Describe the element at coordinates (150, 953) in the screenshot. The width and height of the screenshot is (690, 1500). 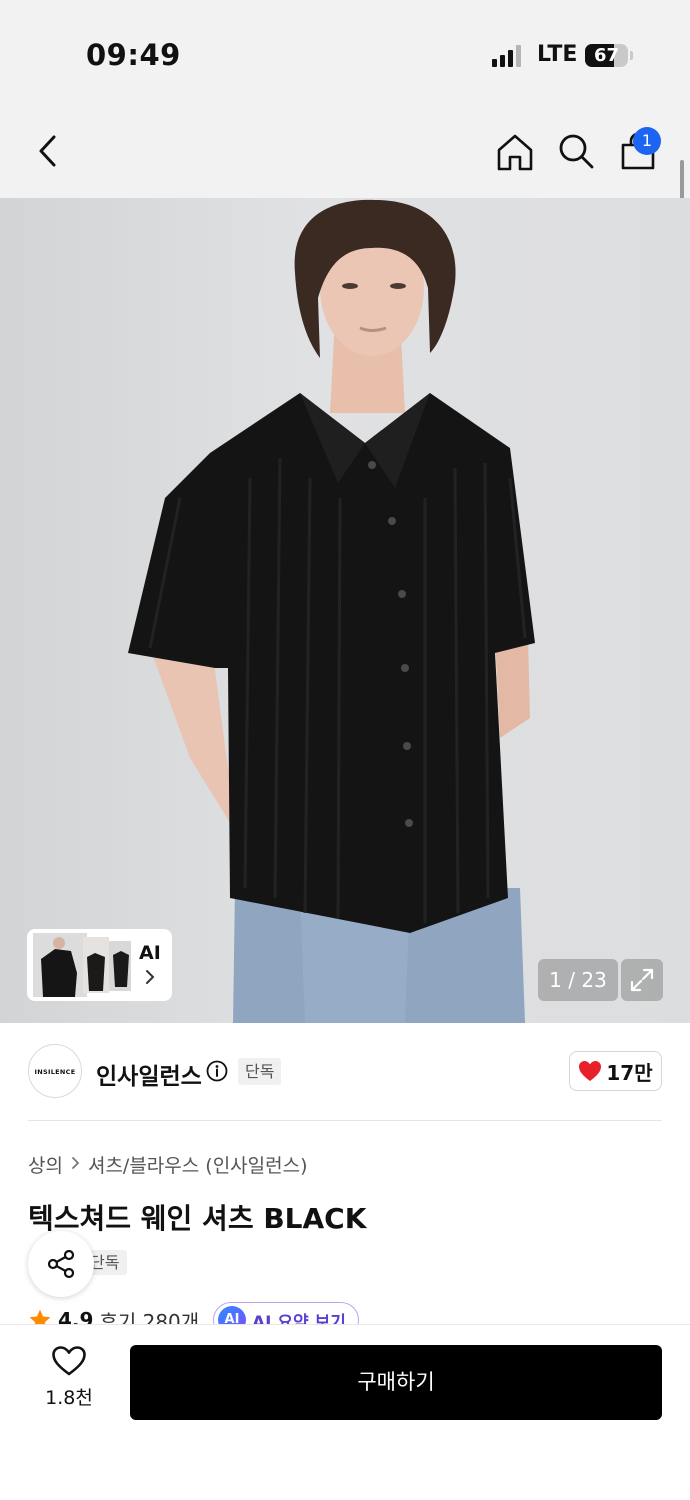
I see `ai-label: AI` at that location.